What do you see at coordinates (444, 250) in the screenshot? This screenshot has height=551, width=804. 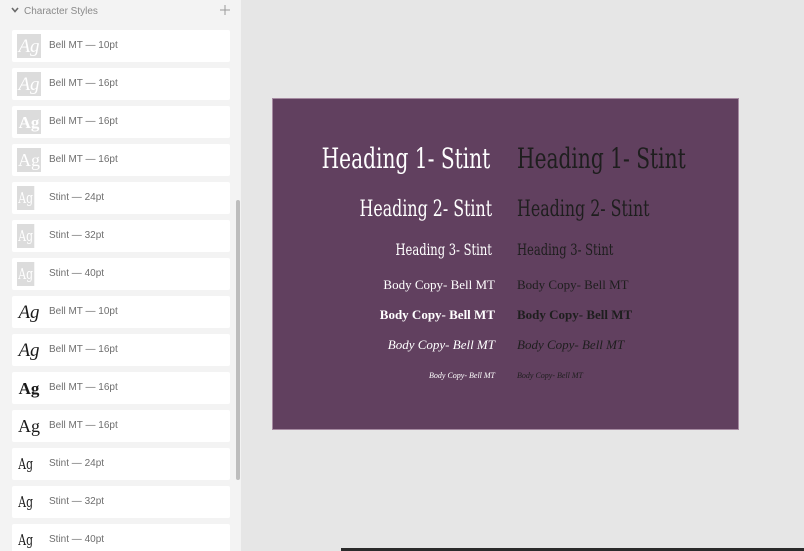 I see `heading-3-light: Heading 3- Stint` at bounding box center [444, 250].